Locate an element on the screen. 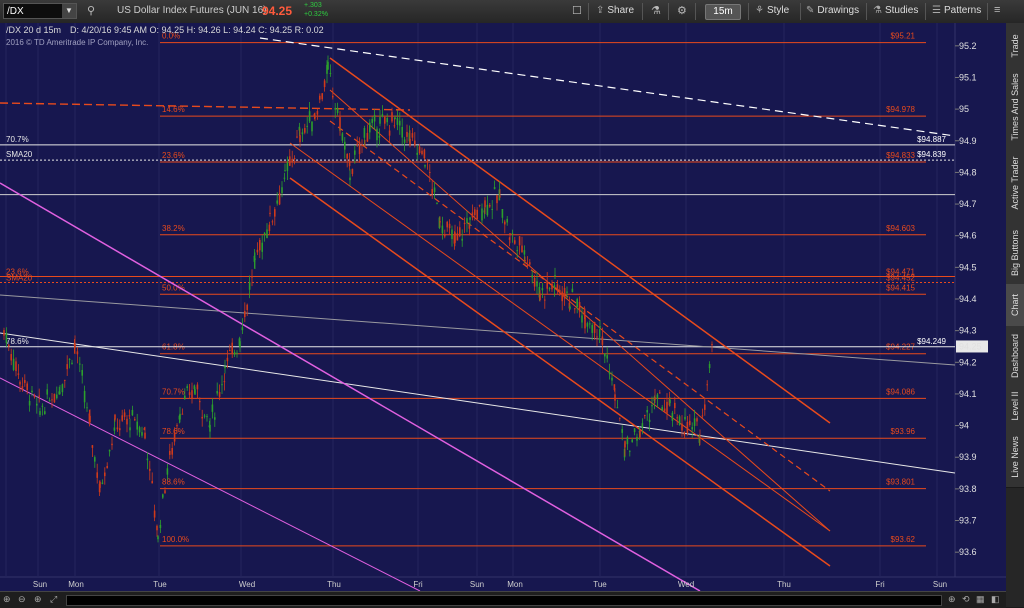  zoom-in-icon: ⊕ is located at coordinates (38, 599).